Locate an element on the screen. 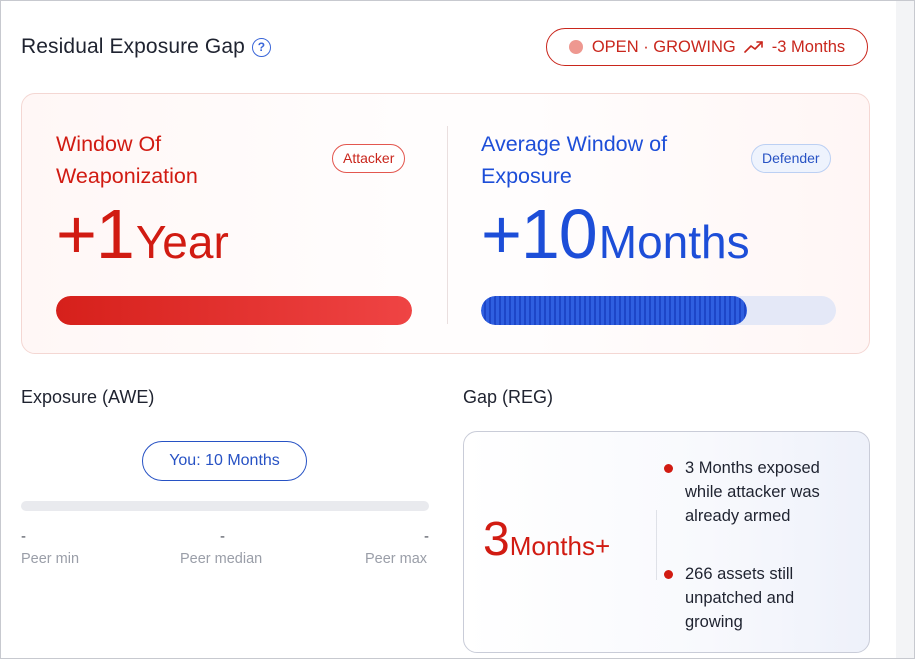  gap-value-unit: Months+ is located at coordinates (560, 546).